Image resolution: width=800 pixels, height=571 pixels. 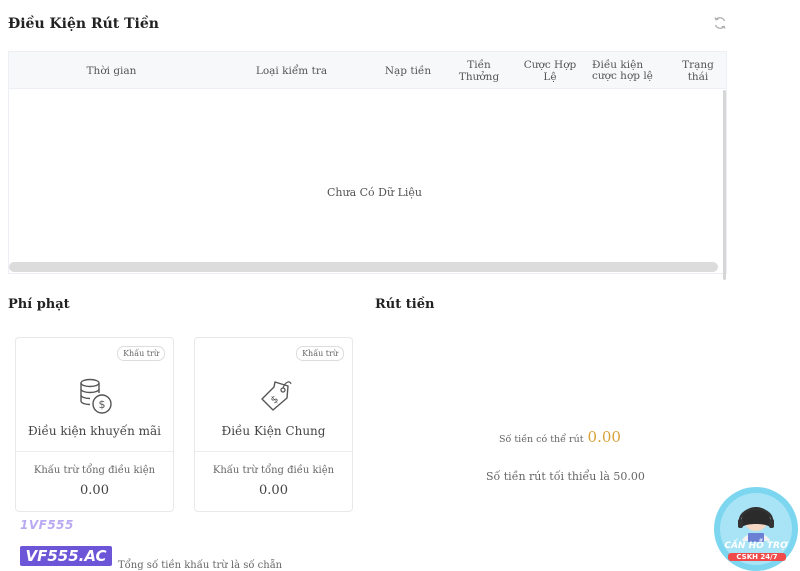 What do you see at coordinates (408, 70) in the screenshot?
I see `column-header-deposit: Nạp tiền` at bounding box center [408, 70].